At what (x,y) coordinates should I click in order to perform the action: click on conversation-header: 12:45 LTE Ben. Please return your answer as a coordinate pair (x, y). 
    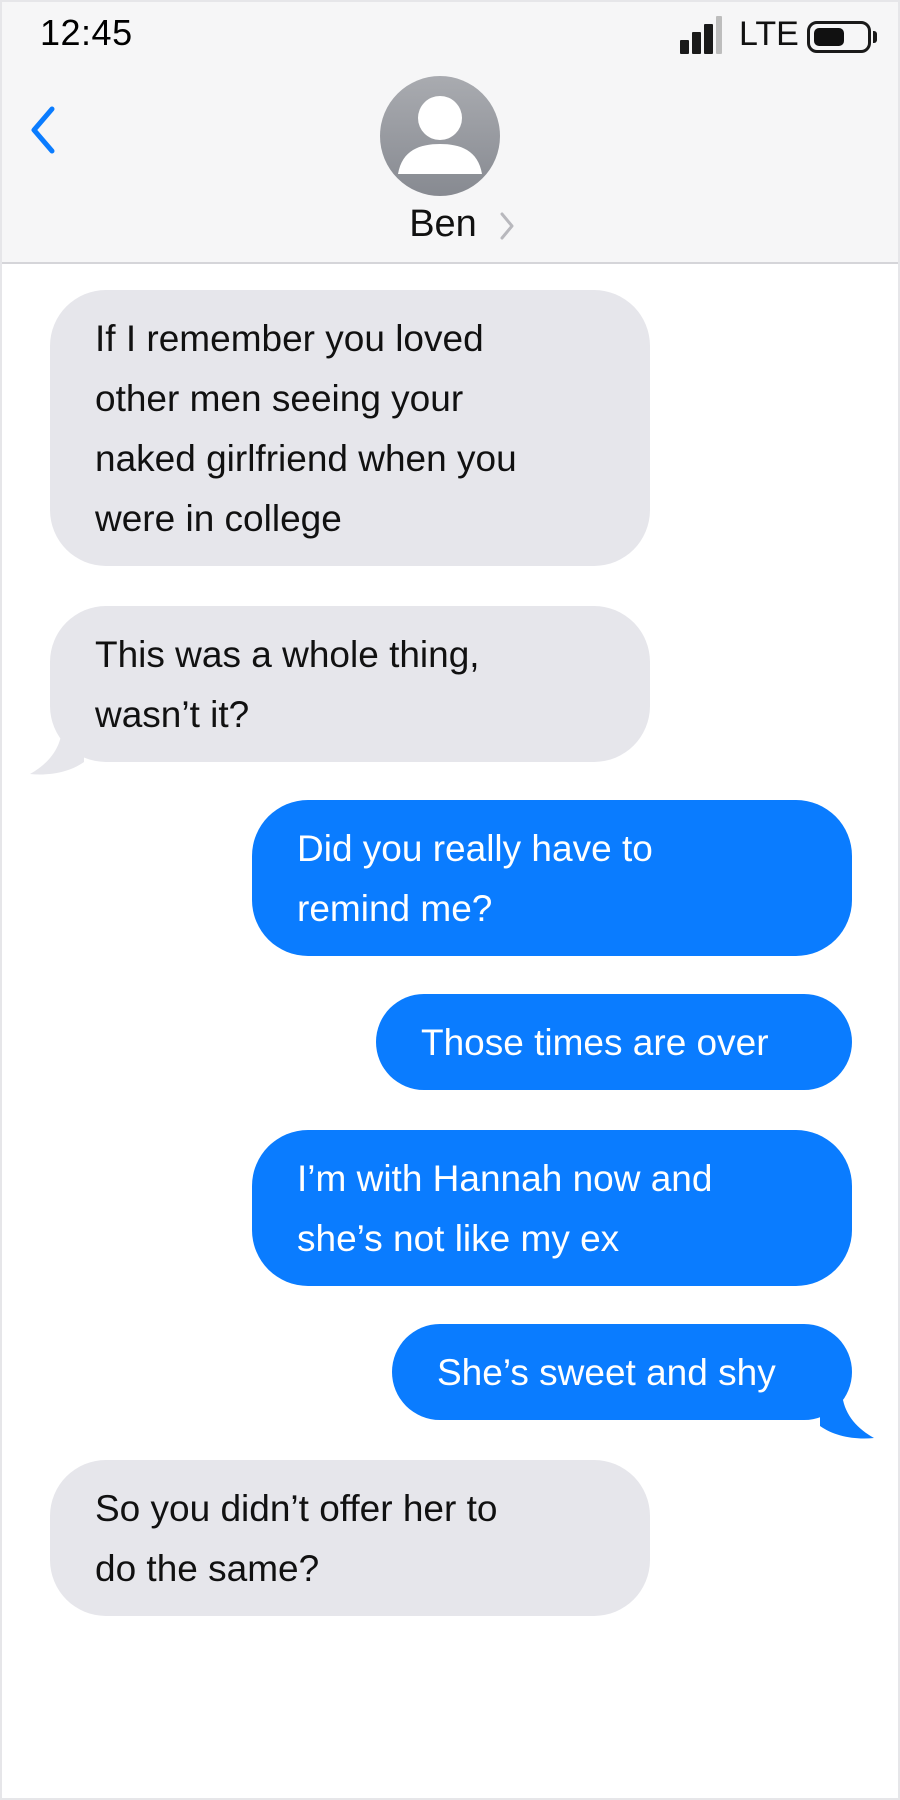
    Looking at the image, I should click on (450, 133).